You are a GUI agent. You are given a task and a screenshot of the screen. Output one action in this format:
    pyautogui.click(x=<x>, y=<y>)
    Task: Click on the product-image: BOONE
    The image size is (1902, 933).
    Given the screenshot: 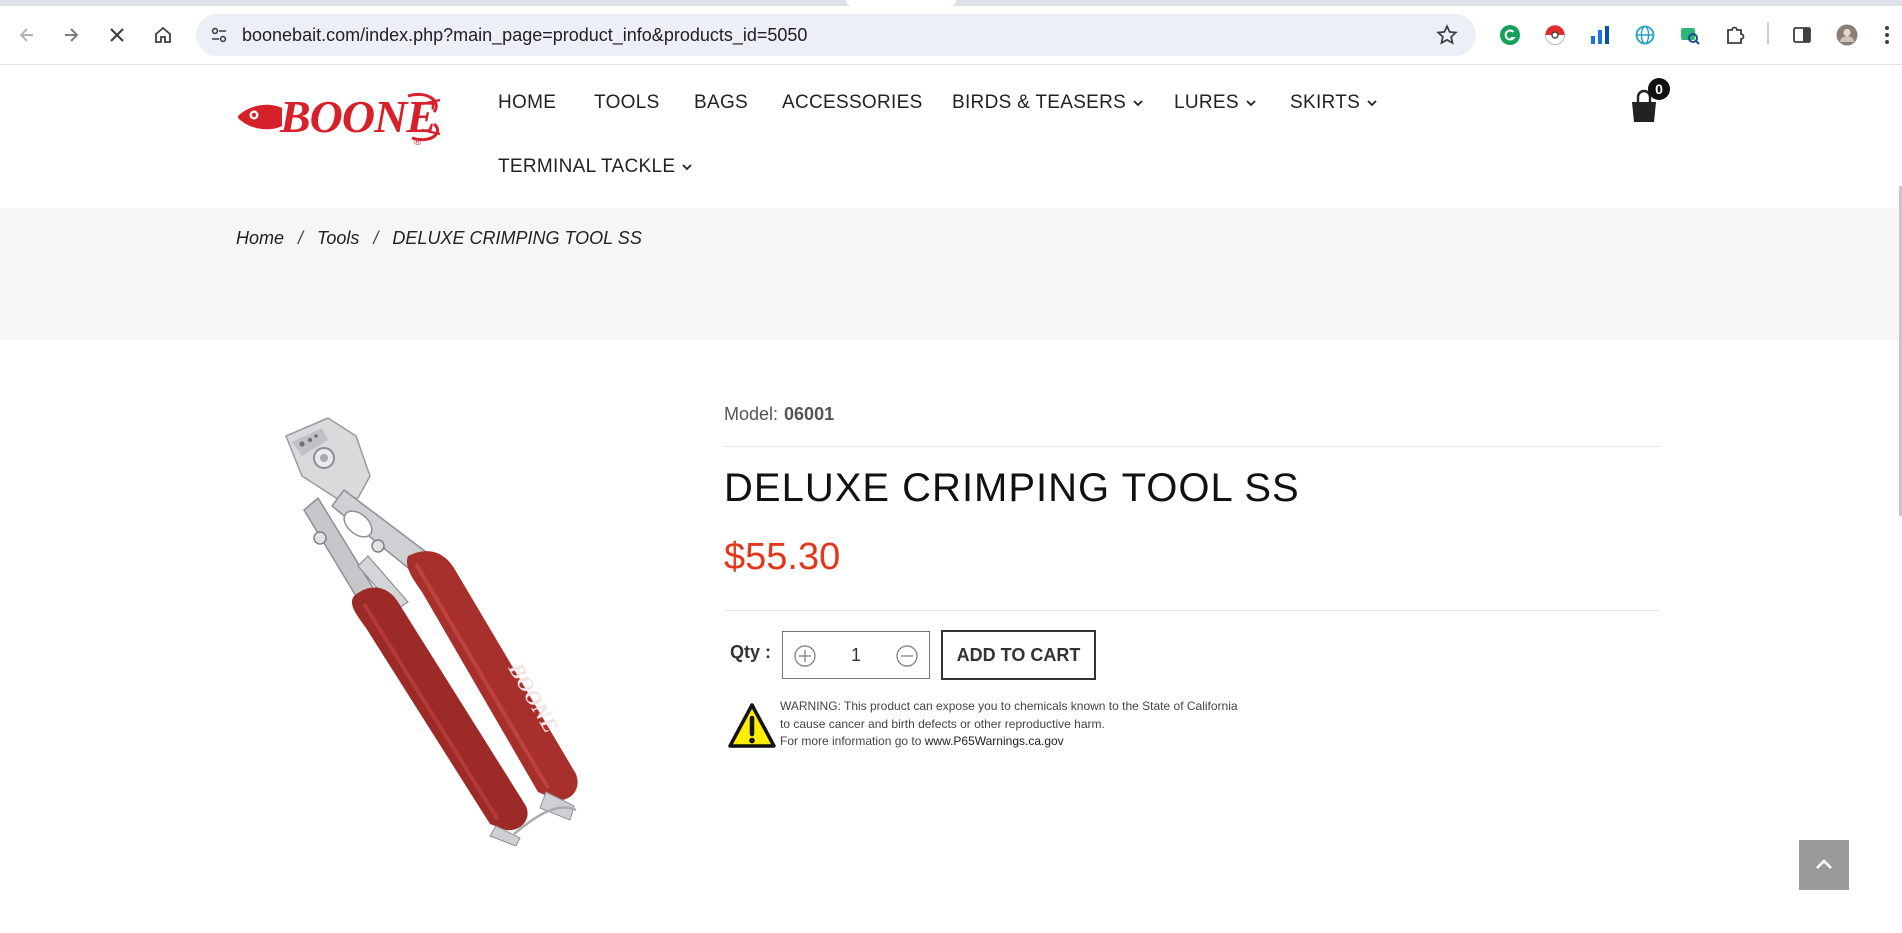 What is the action you would take?
    pyautogui.click(x=468, y=626)
    